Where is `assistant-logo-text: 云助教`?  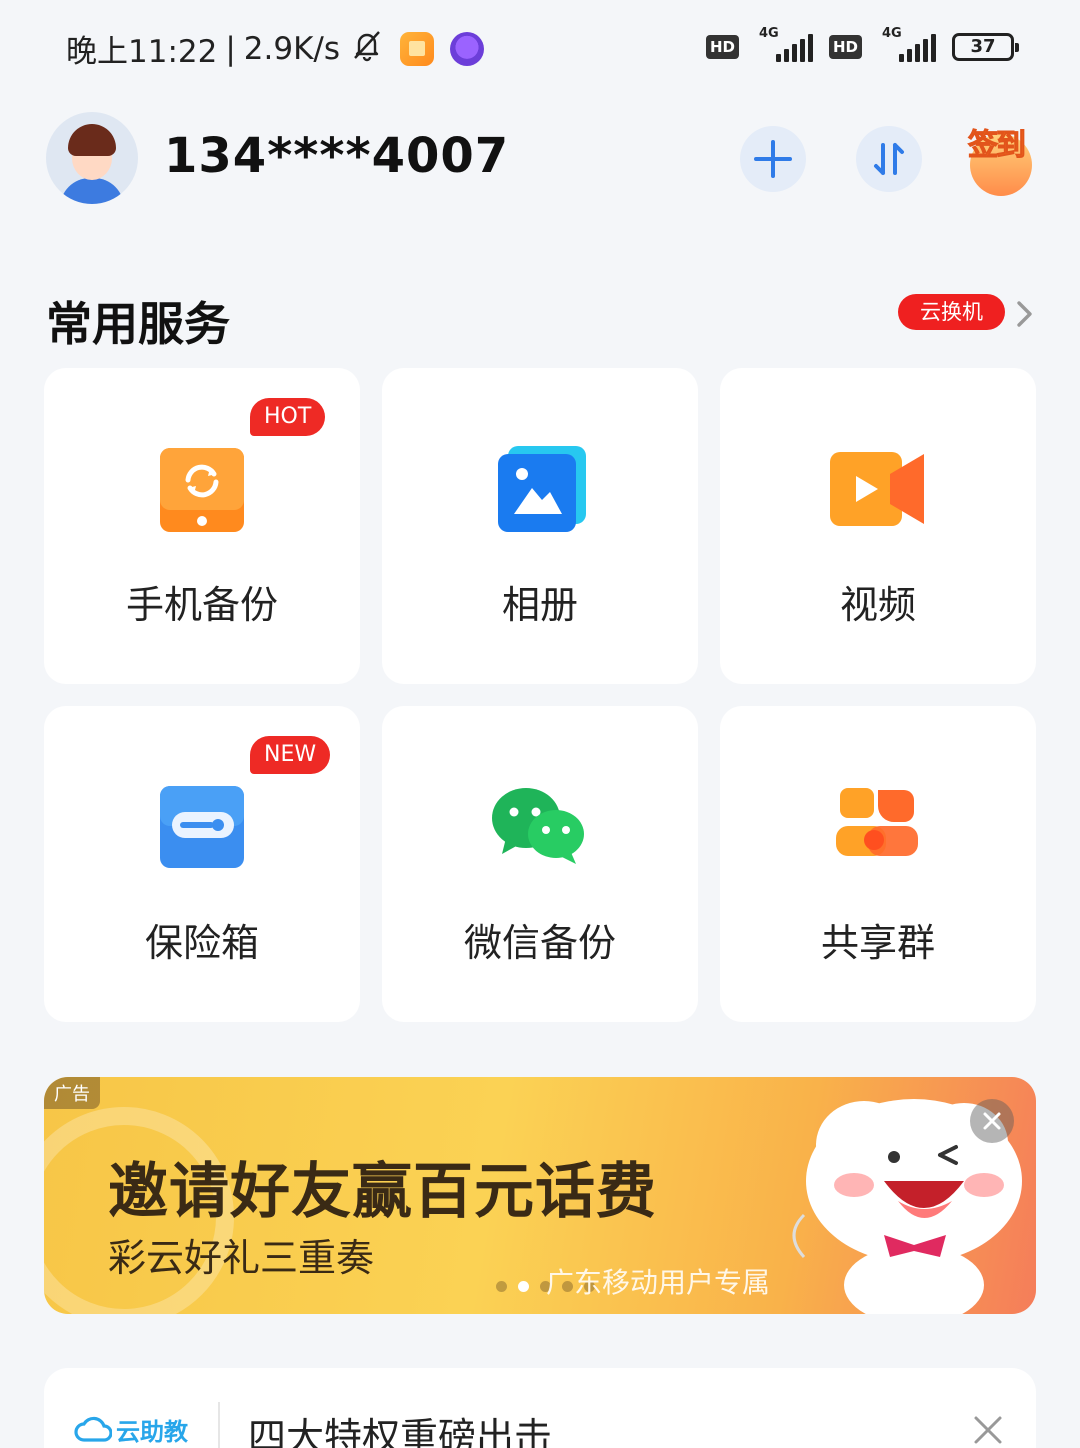 assistant-logo-text: 云助教 is located at coordinates (152, 1432).